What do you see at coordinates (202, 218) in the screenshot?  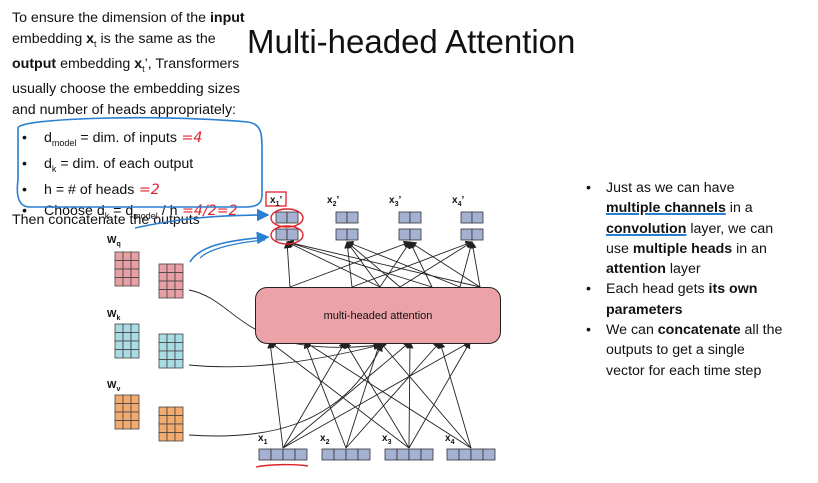 I see `blue-arrow-annotation` at bounding box center [202, 218].